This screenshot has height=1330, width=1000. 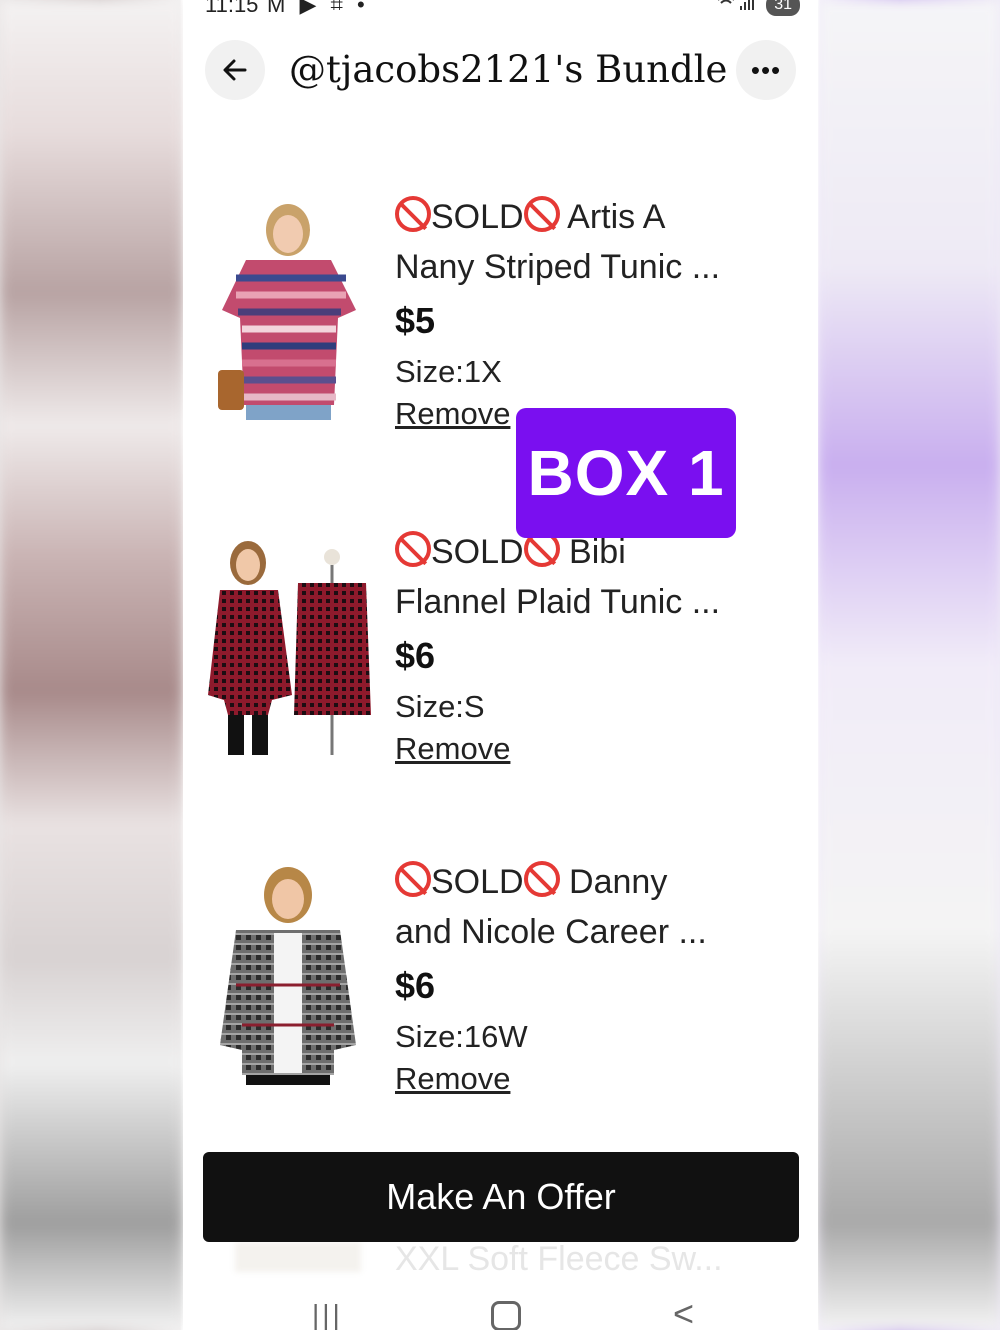 I want to click on item-size: Size:1X, so click(x=448, y=371).